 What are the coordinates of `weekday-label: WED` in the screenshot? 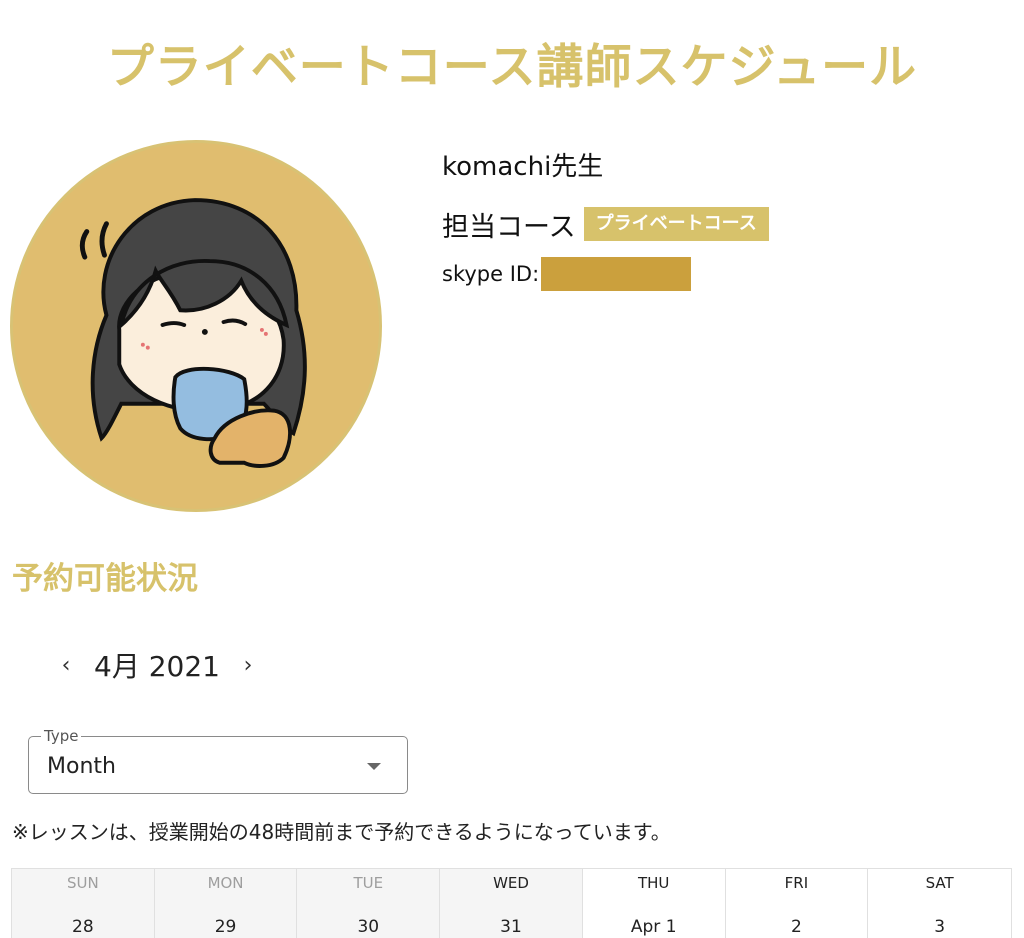 It's located at (511, 883).